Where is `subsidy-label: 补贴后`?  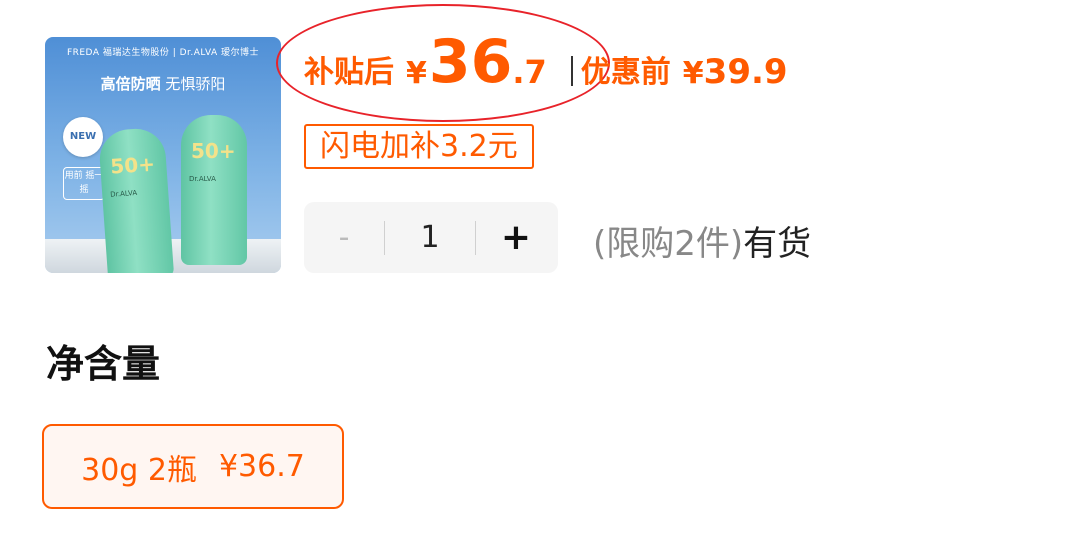
subsidy-label: 补贴后 is located at coordinates (349, 72).